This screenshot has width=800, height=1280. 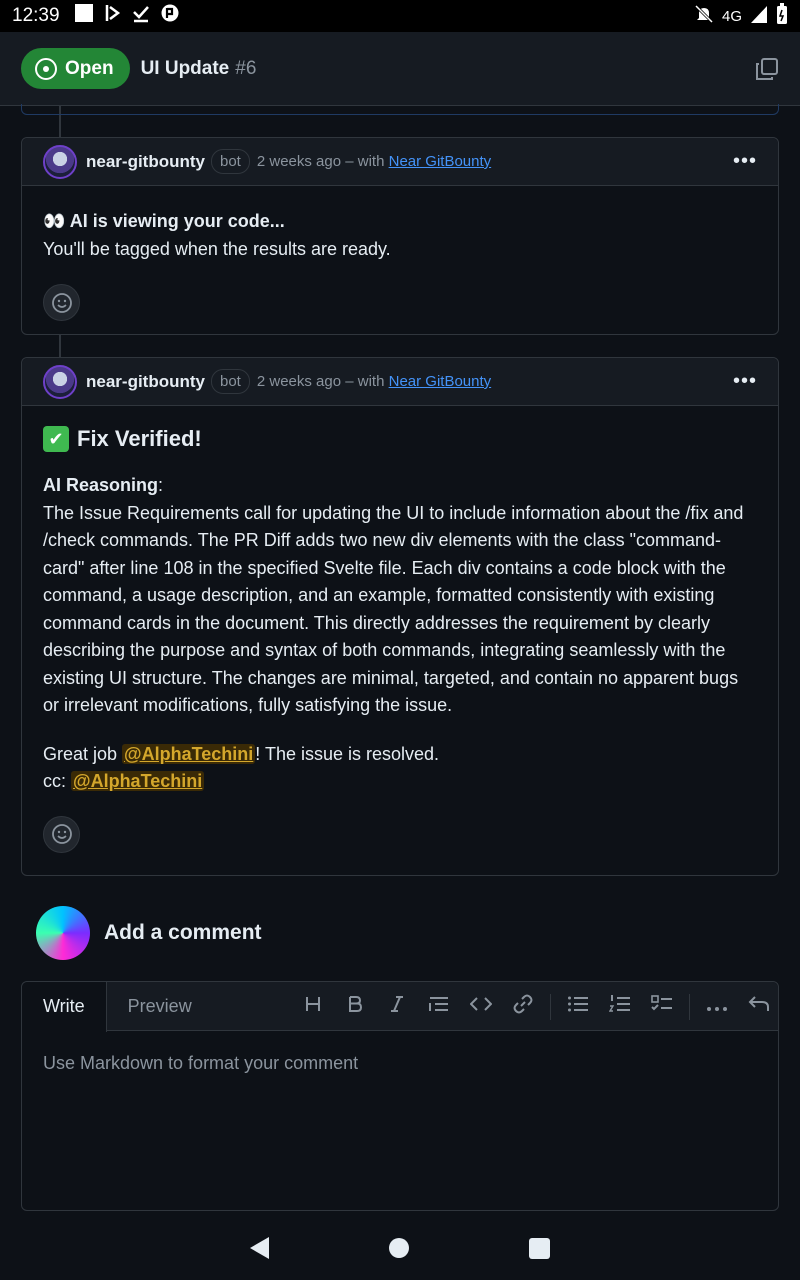 What do you see at coordinates (400, 782) in the screenshot?
I see `cc-line: cc: @AlphaTechini` at bounding box center [400, 782].